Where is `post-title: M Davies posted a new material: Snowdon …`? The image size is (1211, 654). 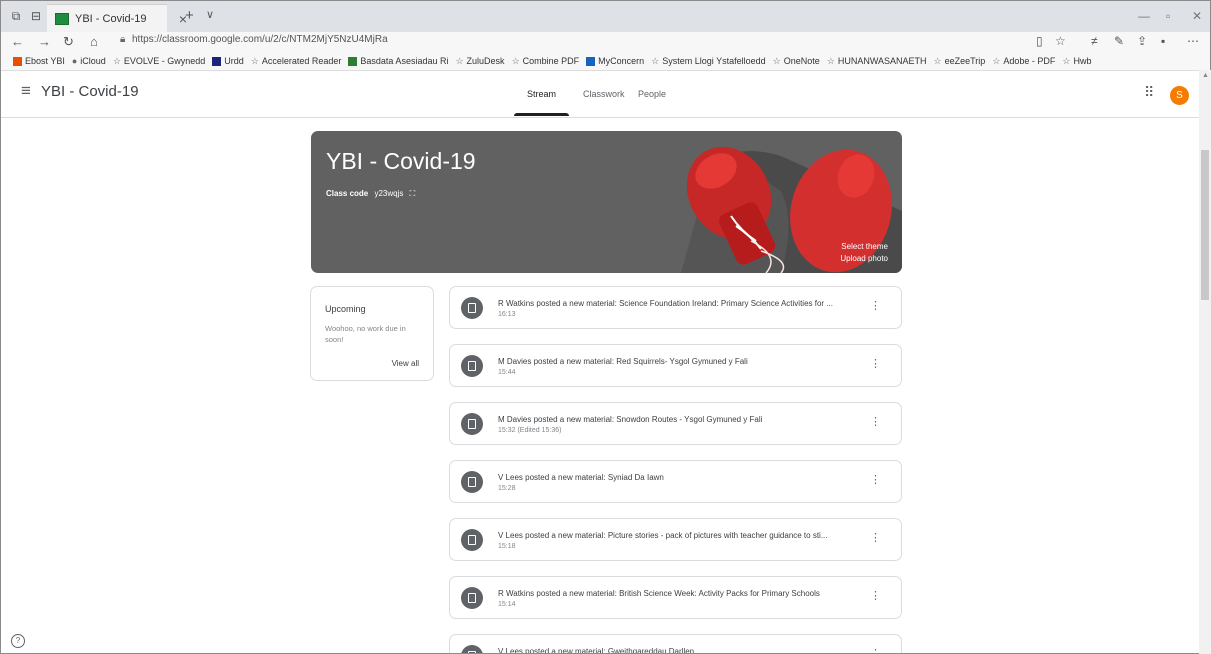
post-title: M Davies posted a new material: Snowdon … is located at coordinates (685, 419).